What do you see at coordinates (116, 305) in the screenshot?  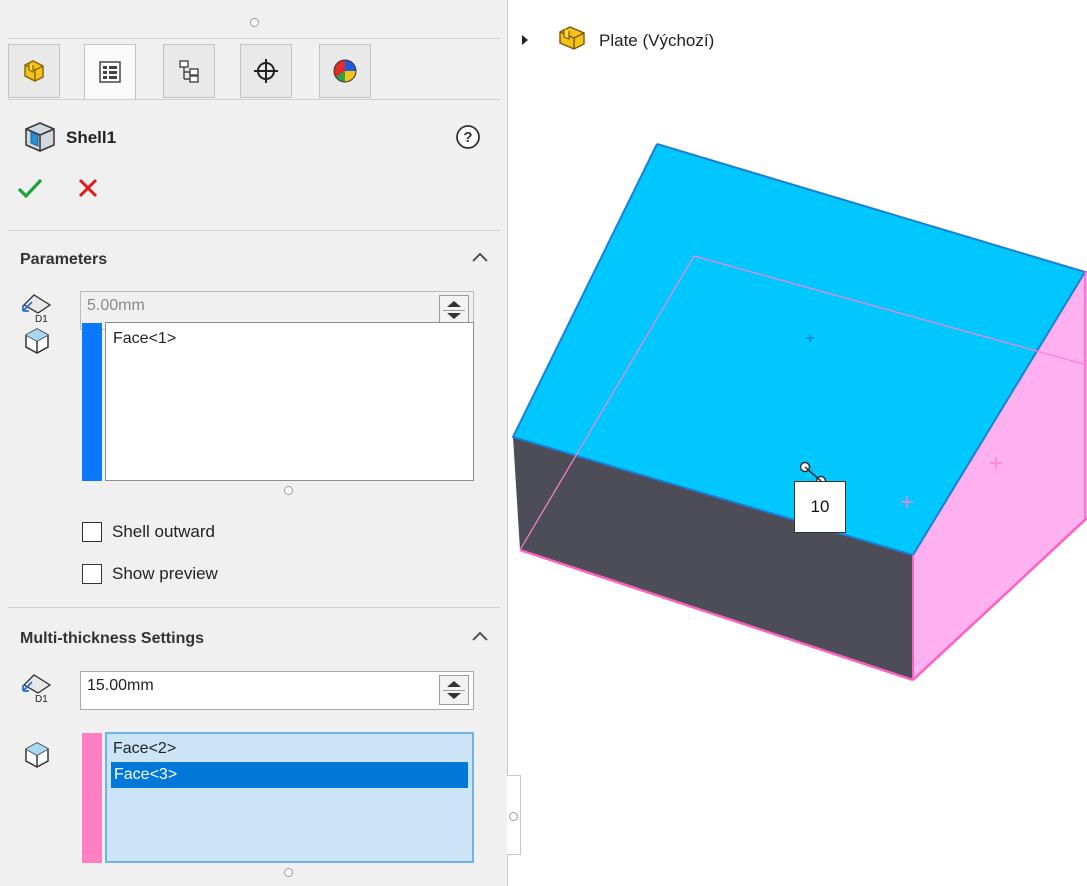 I see `thickness-value: 5.00mm` at bounding box center [116, 305].